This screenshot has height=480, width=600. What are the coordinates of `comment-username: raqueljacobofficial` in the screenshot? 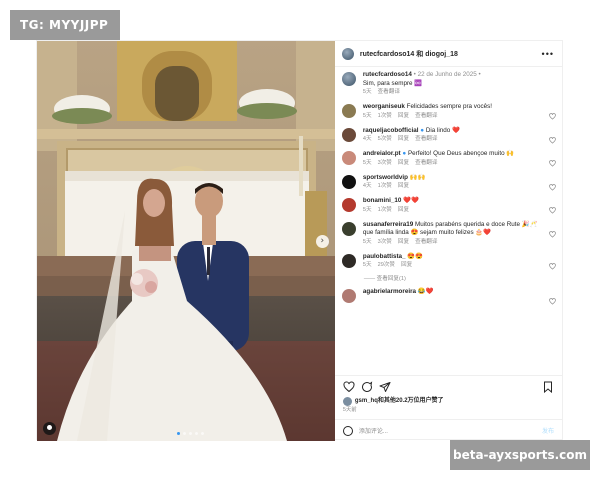 It's located at (391, 130).